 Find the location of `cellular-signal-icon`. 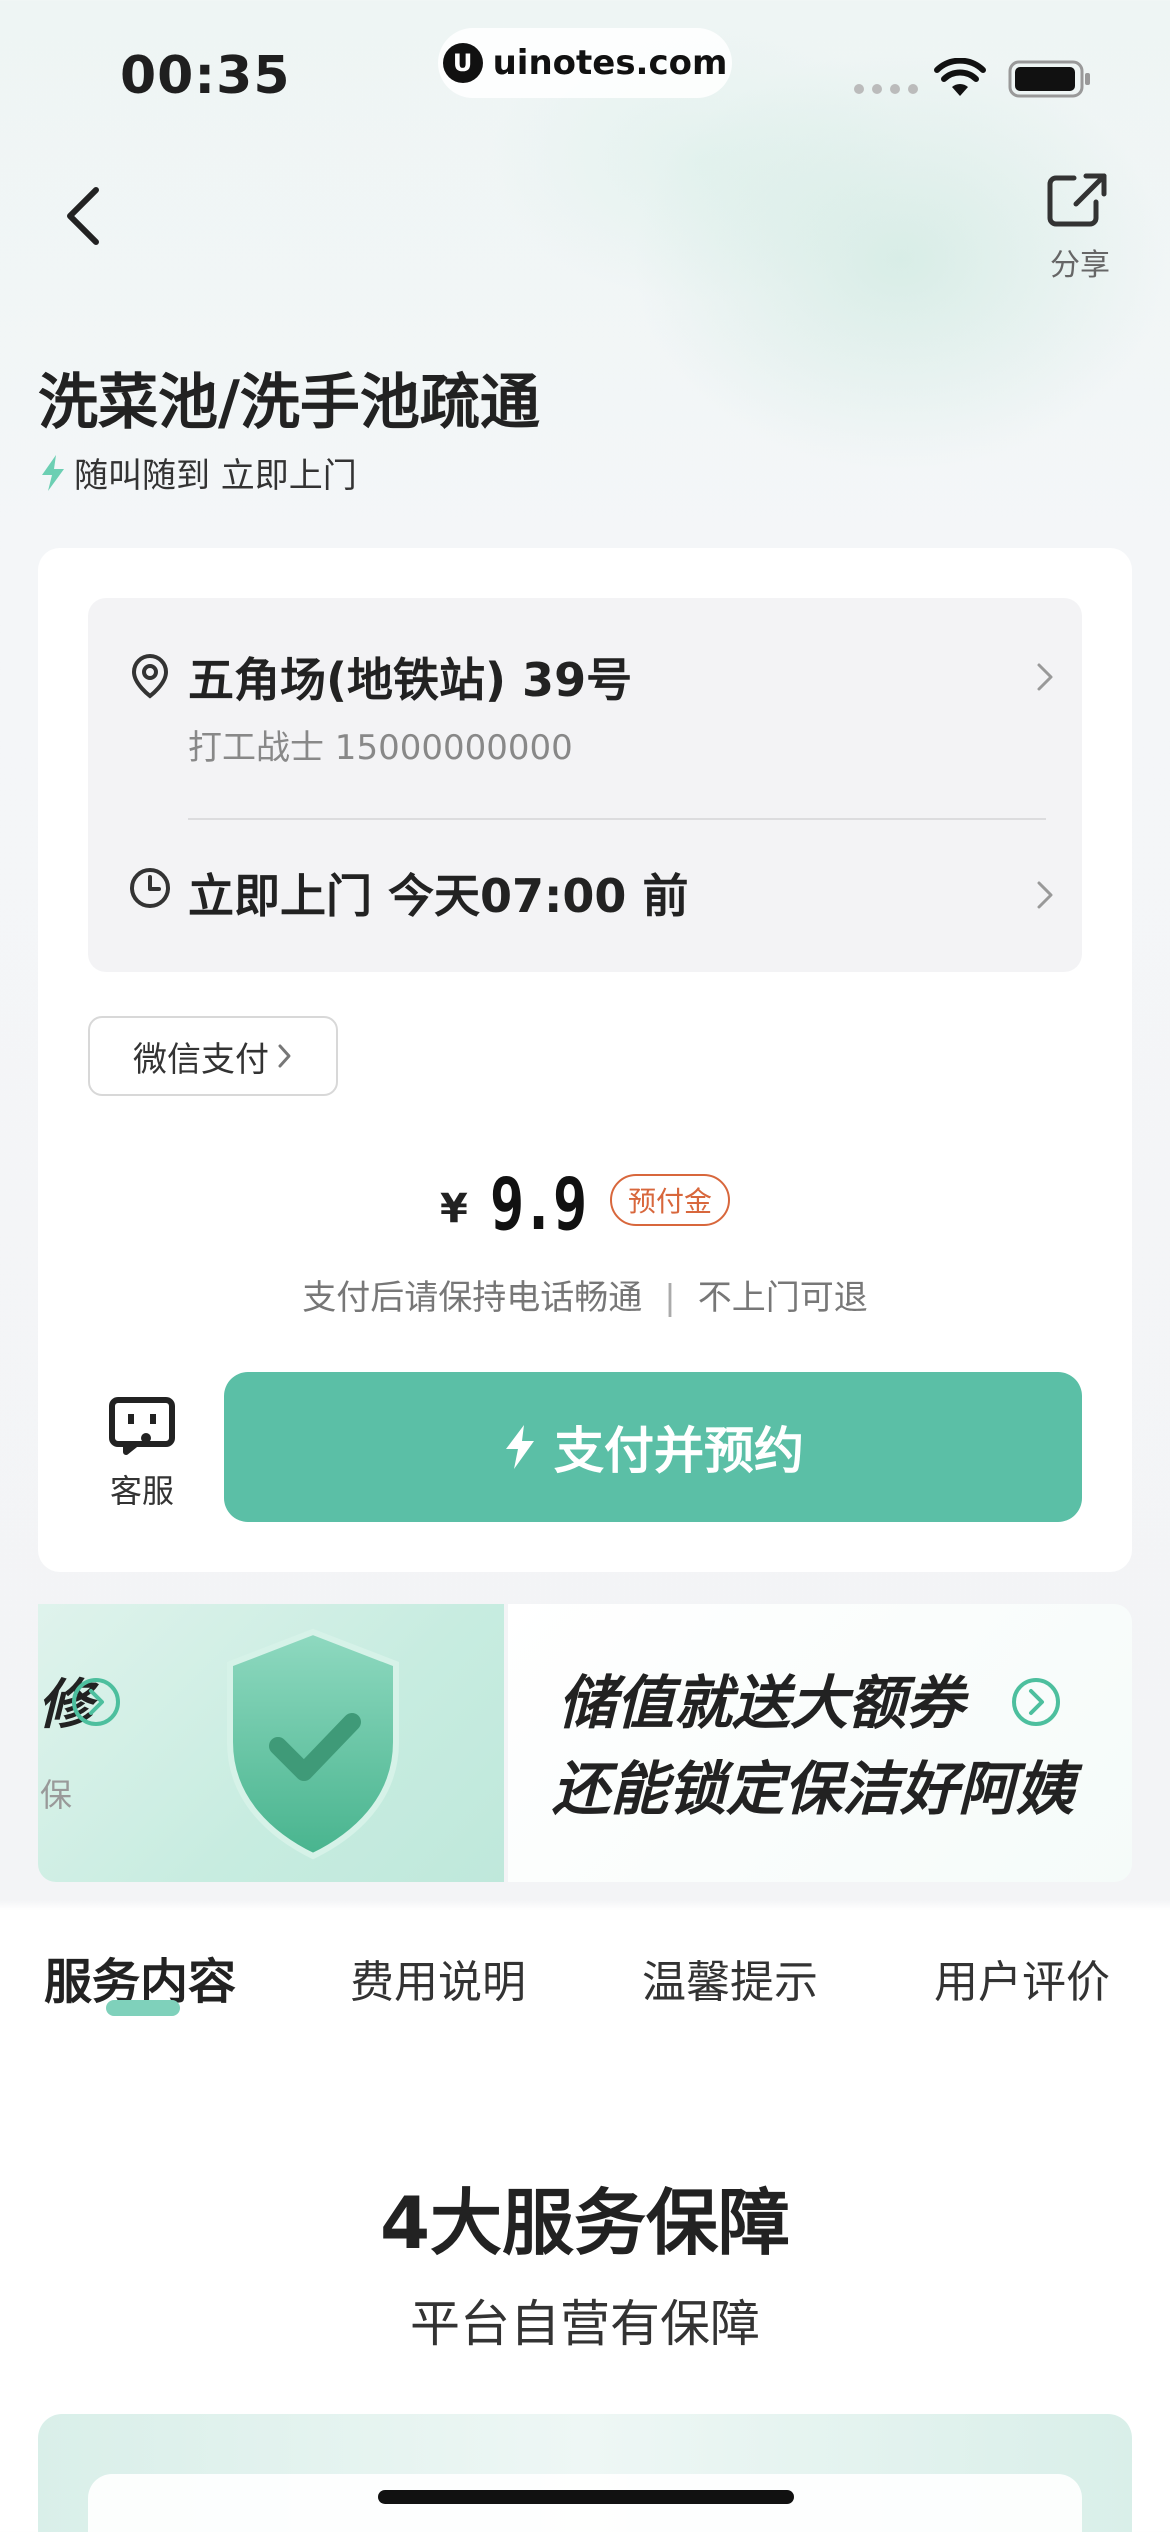

cellular-signal-icon is located at coordinates (886, 89).